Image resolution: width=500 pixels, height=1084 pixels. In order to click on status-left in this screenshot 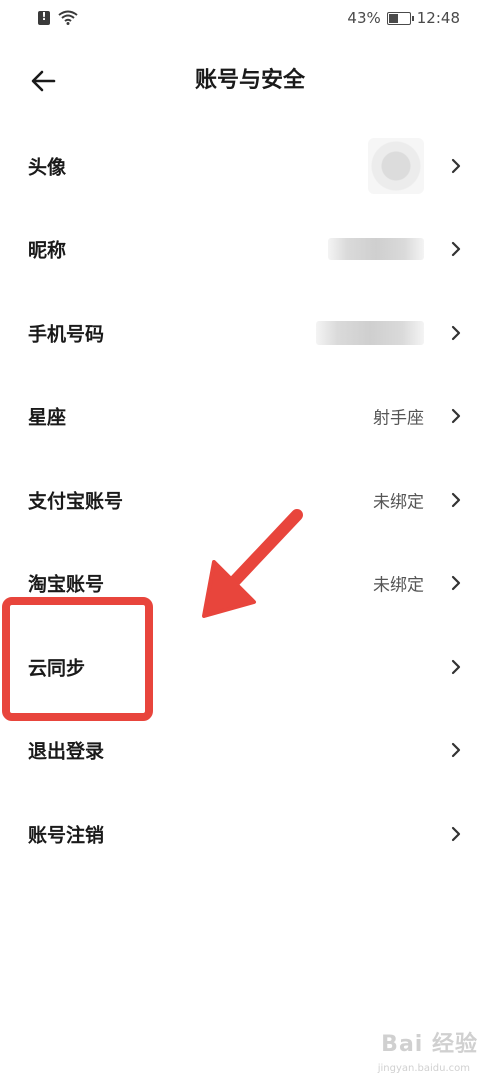, I will do `click(58, 17)`.